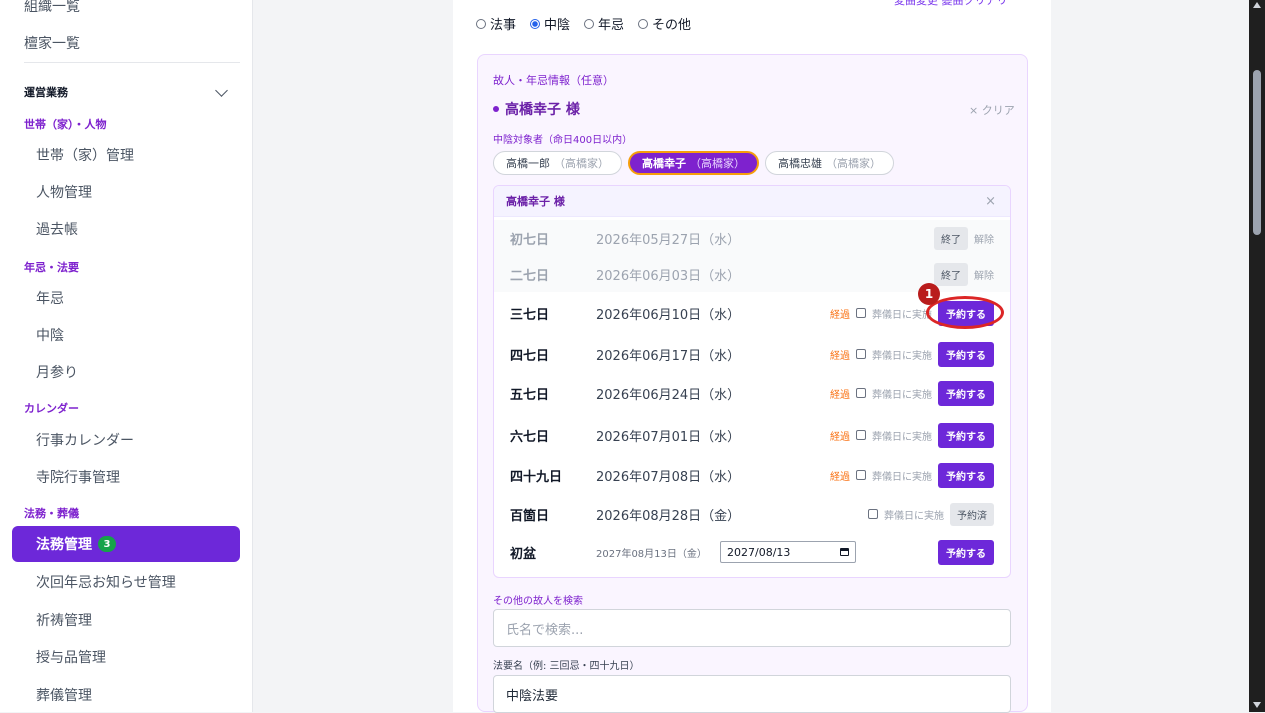 This screenshot has width=1265, height=713. What do you see at coordinates (71, 657) in the screenshot?
I see `sidebar-item-juyohin: 授与品管理` at bounding box center [71, 657].